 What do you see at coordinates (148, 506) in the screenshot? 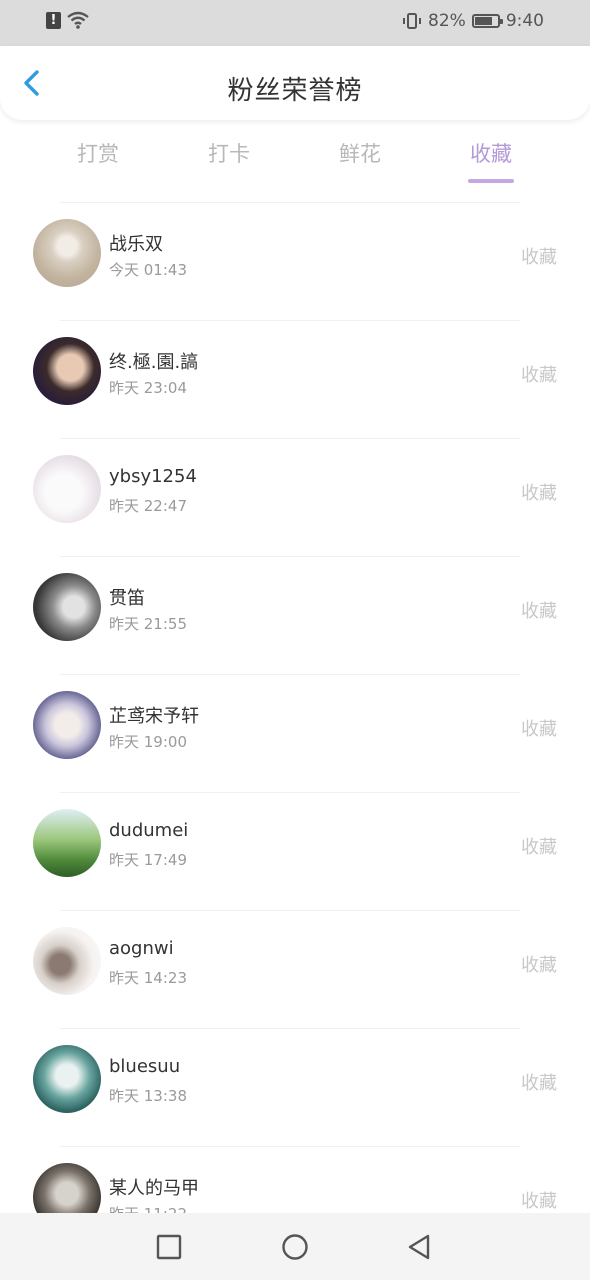
I see `timestamp: 昨天 22:47` at bounding box center [148, 506].